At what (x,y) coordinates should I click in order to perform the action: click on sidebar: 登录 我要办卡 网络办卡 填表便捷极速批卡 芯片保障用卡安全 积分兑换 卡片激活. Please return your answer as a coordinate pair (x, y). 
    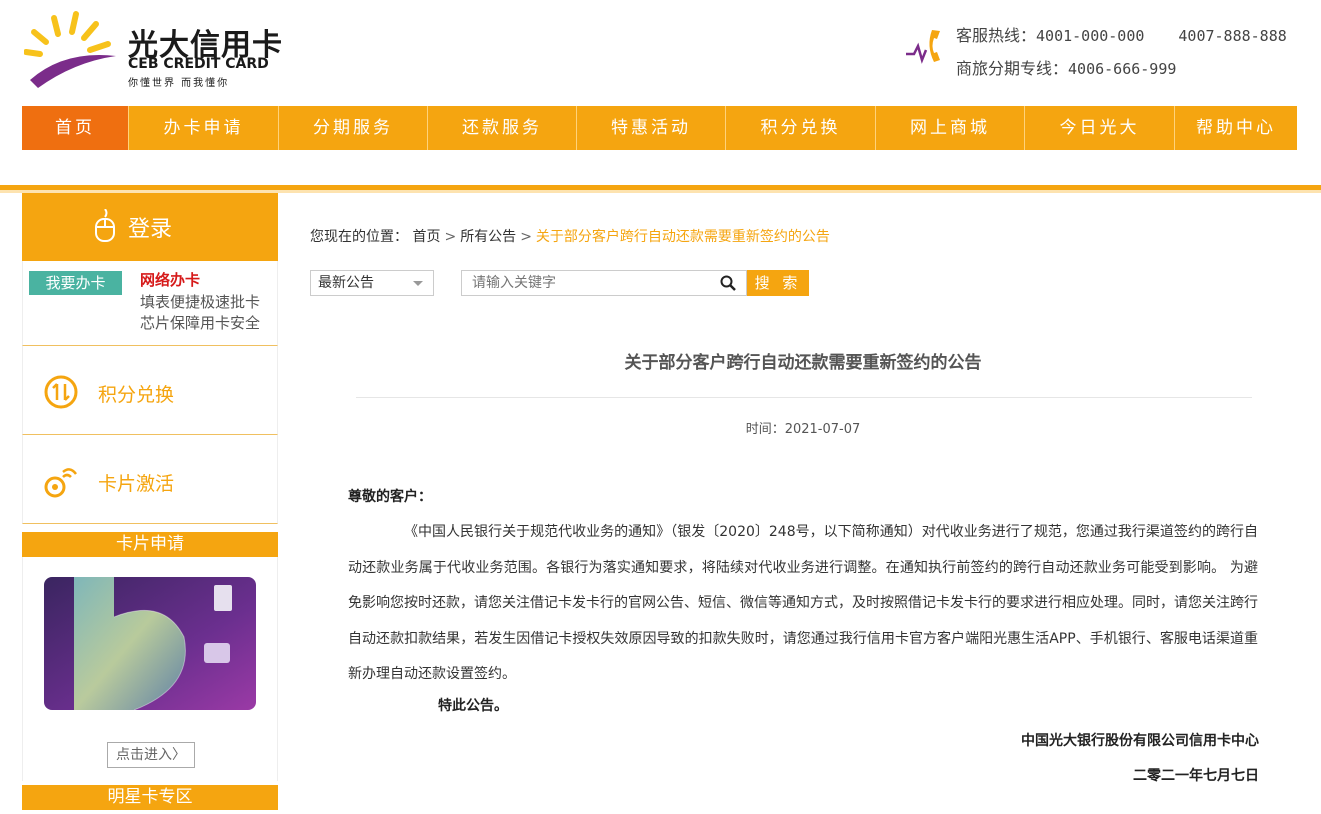
    Looking at the image, I should click on (150, 358).